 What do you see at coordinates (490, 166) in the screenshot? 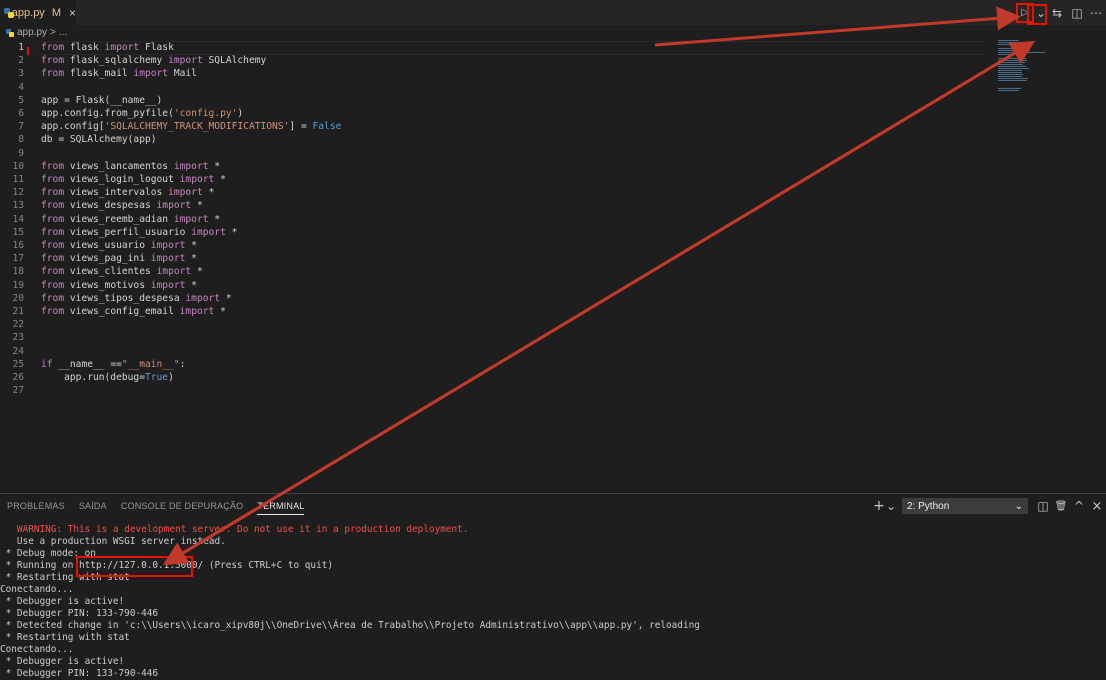
I see `code-line: 10 from views_lancamentos import *` at bounding box center [490, 166].